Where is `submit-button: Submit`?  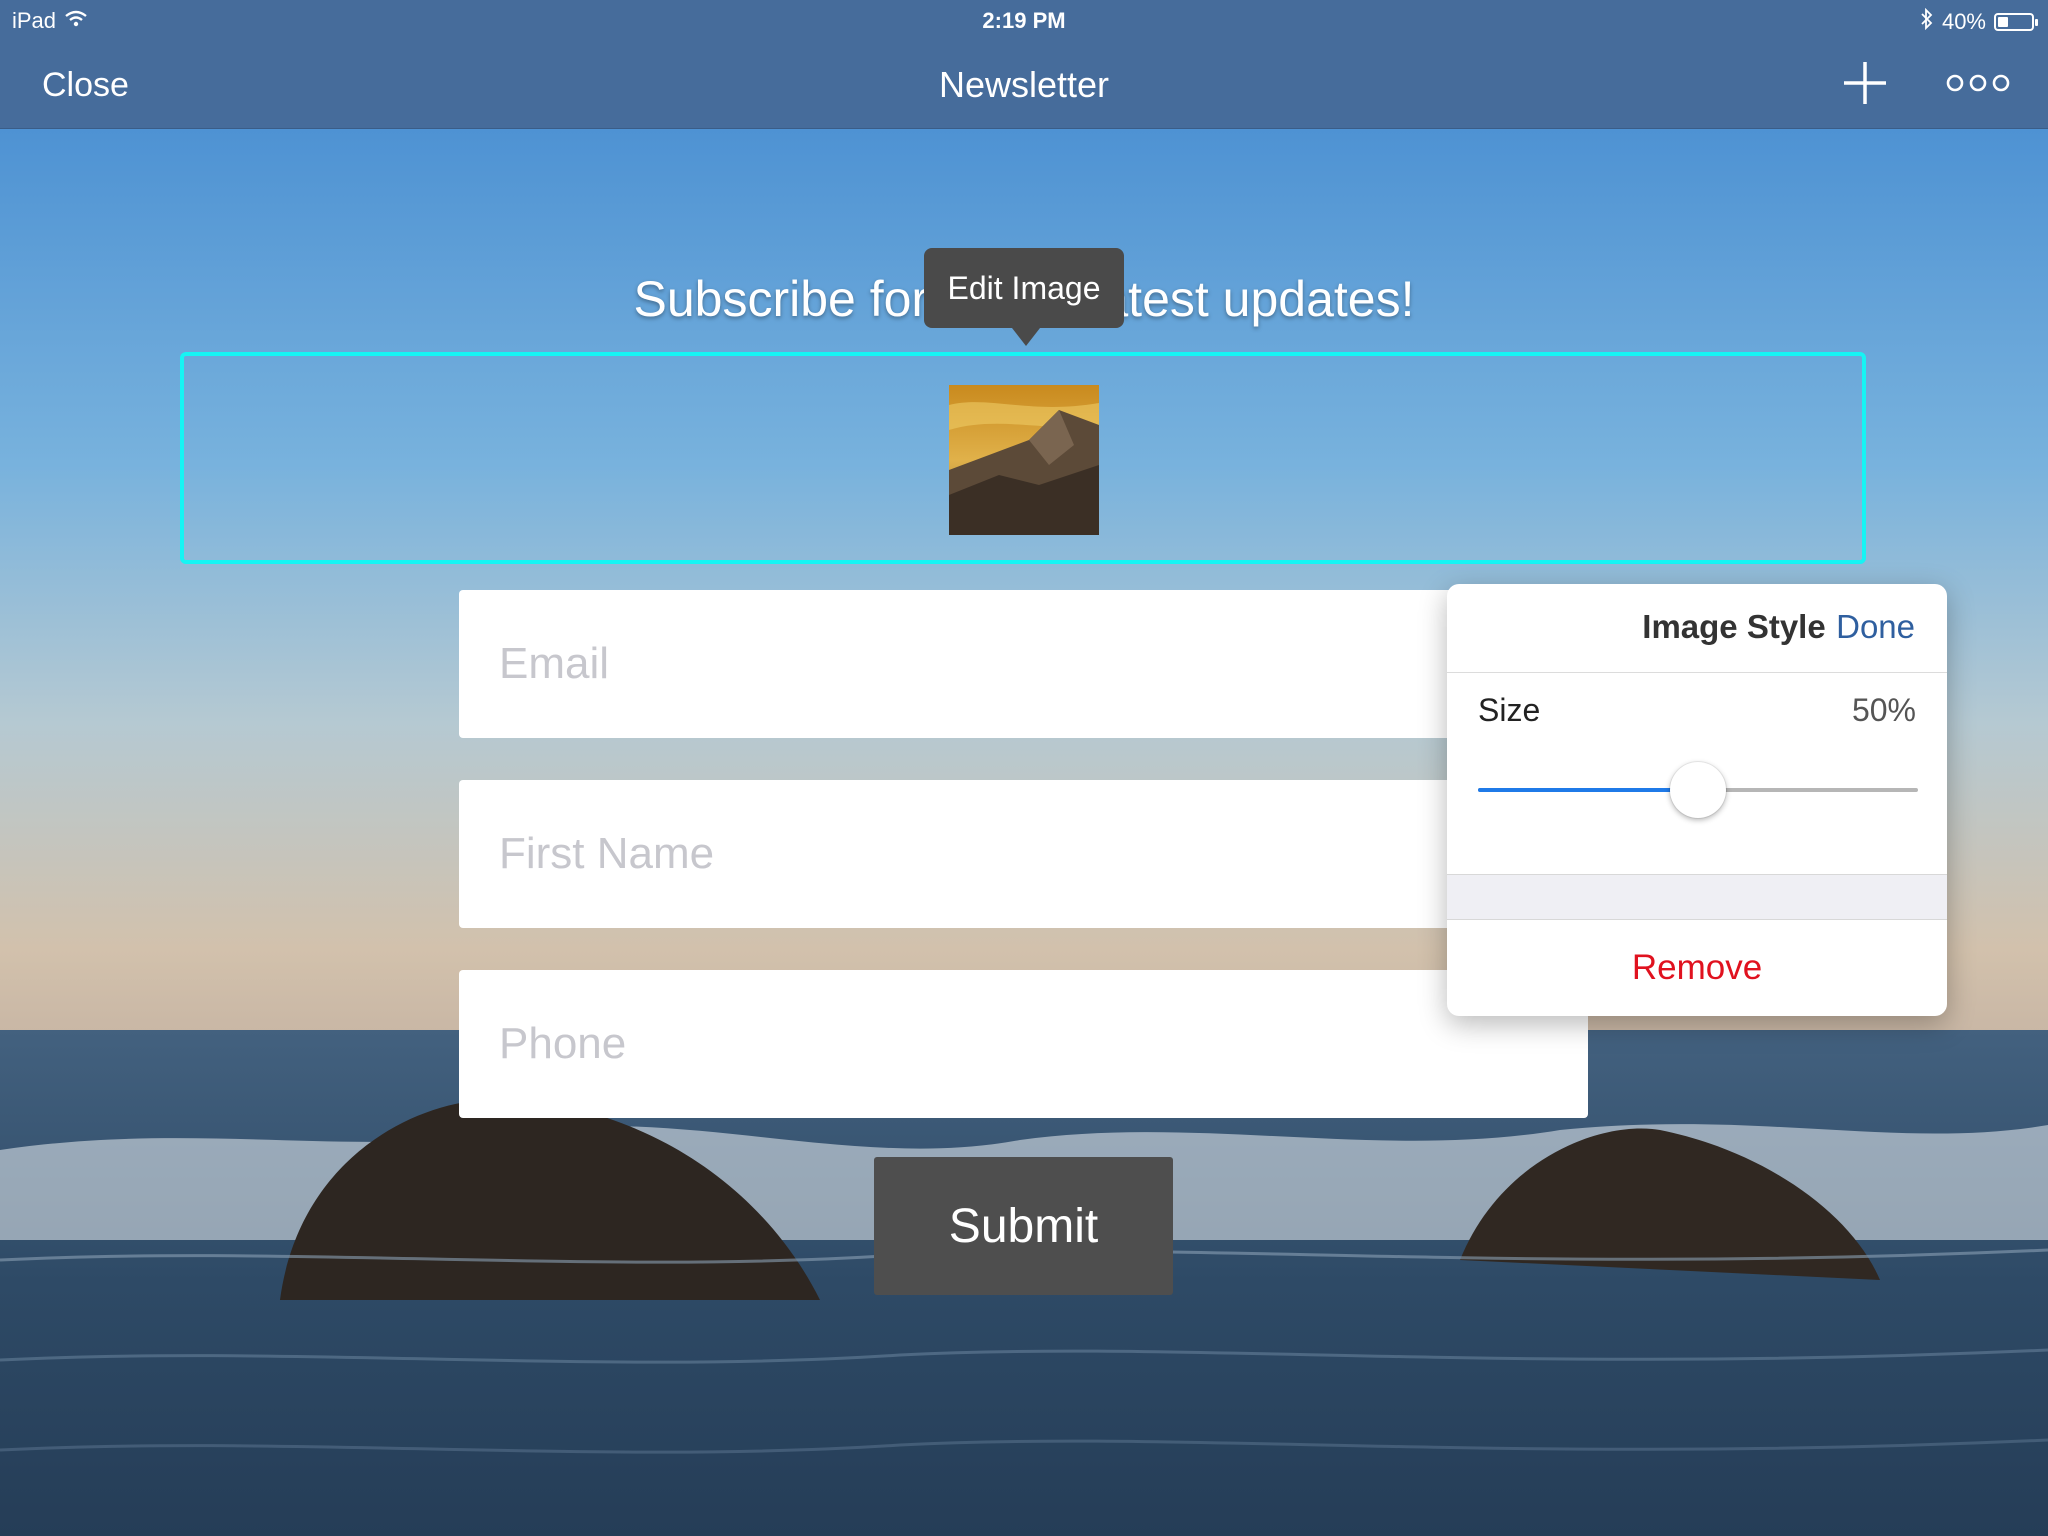 submit-button: Submit is located at coordinates (1023, 1226).